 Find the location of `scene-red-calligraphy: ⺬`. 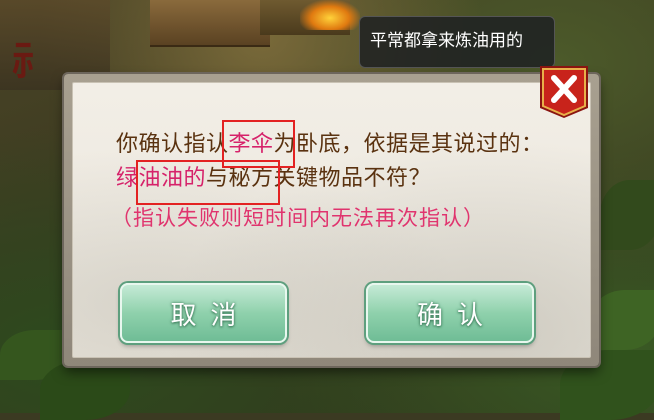

scene-red-calligraphy: ⺬ is located at coordinates (32, 60).